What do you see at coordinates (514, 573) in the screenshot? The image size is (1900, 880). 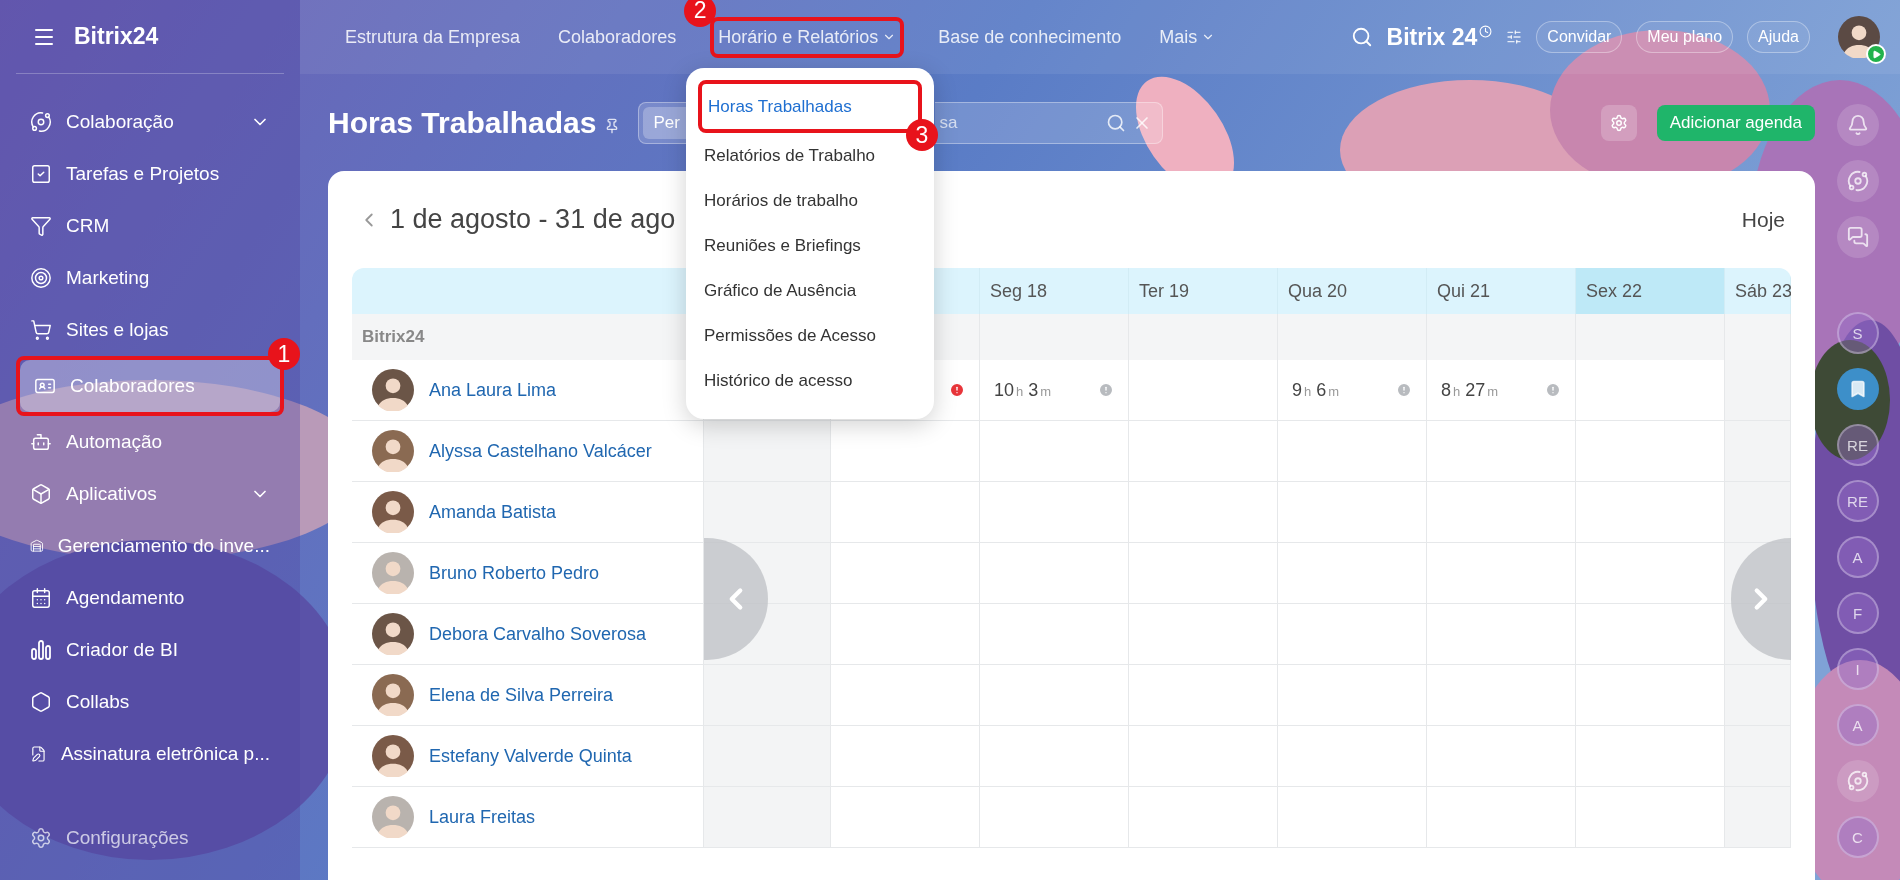 I see `employee-link: Bruno Roberto Pedro` at bounding box center [514, 573].